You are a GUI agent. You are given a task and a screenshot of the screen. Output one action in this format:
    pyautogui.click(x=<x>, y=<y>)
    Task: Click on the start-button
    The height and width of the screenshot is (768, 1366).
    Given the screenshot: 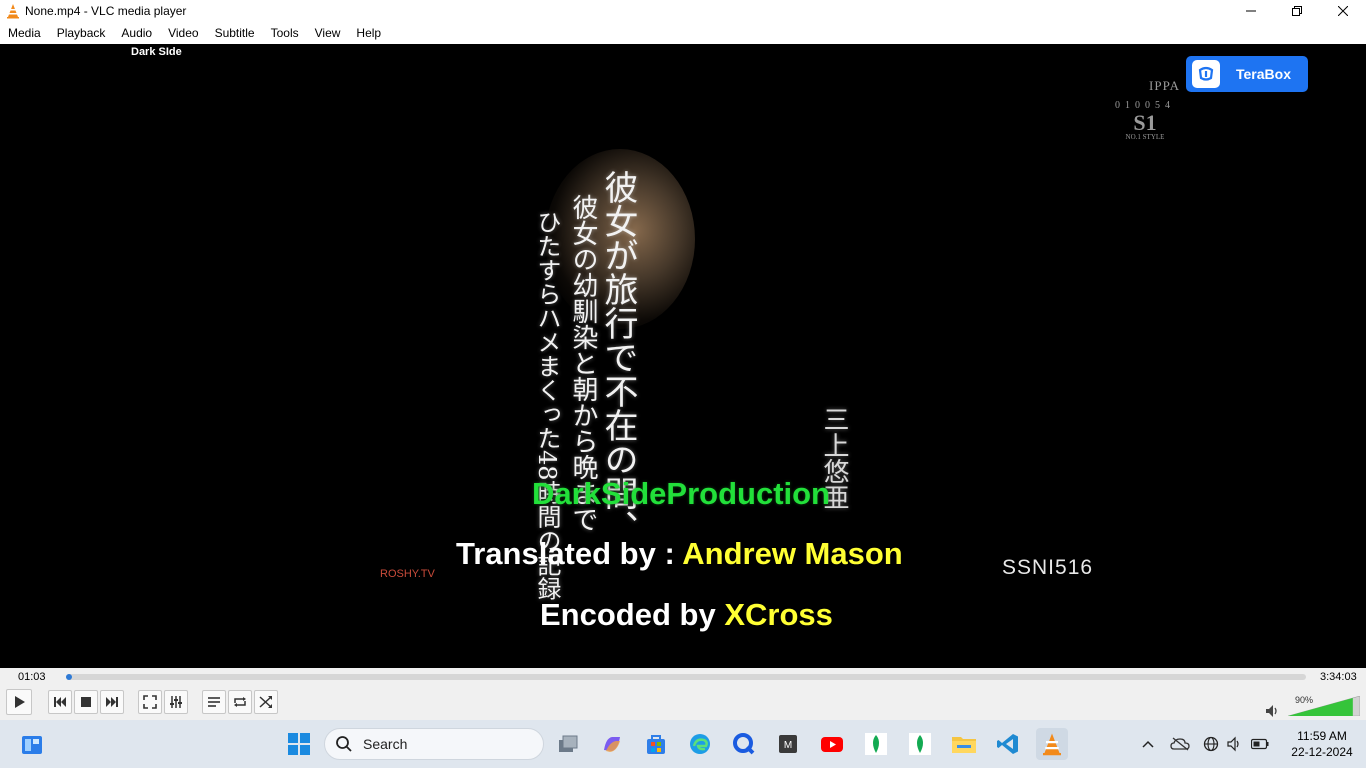 What is the action you would take?
    pyautogui.click(x=299, y=744)
    